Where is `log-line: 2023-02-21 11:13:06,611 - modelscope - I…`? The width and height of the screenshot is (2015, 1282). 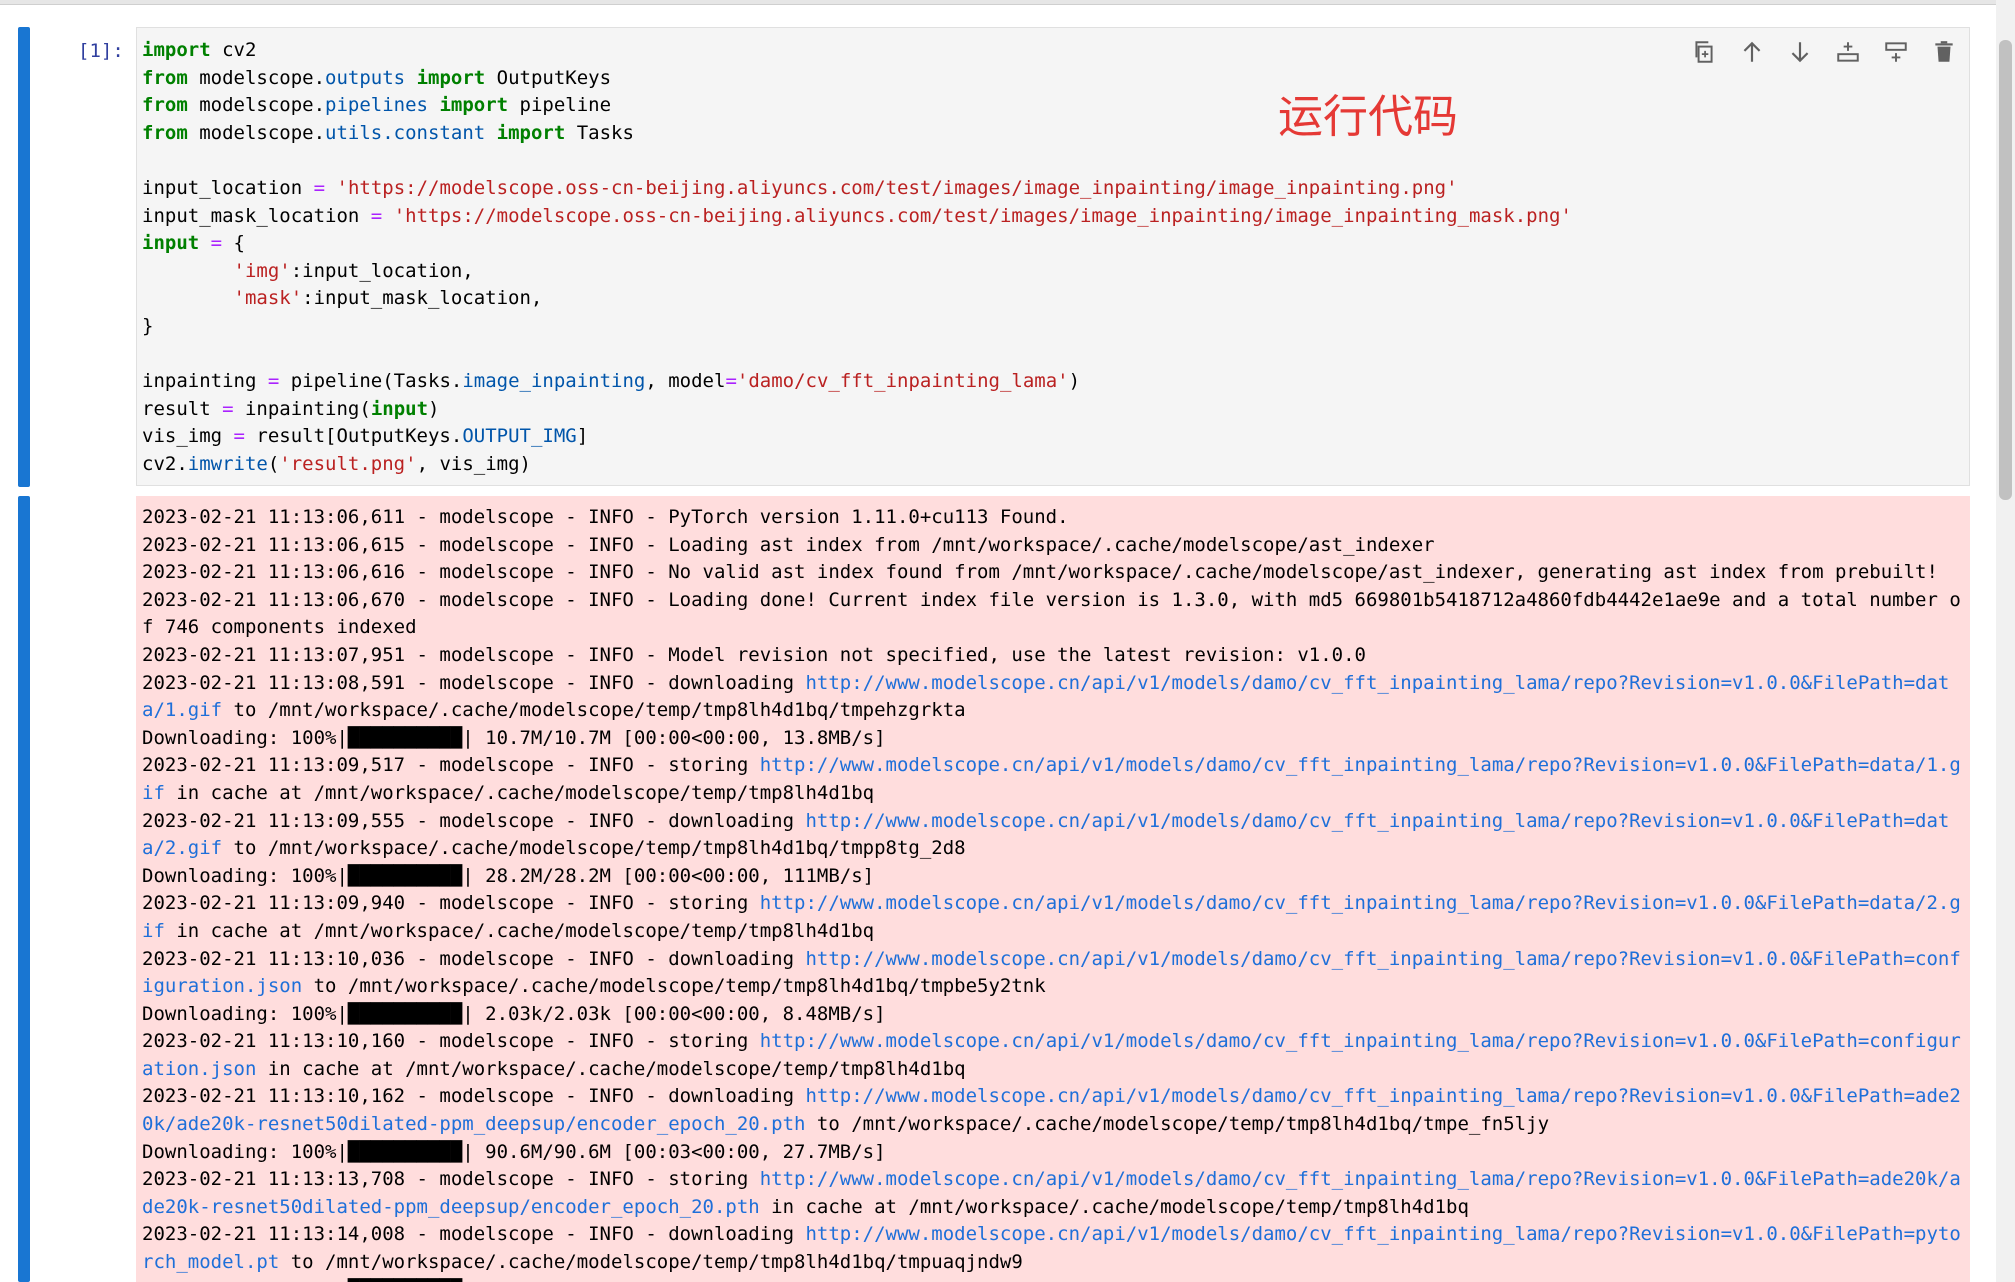 log-line: 2023-02-21 11:13:06,611 - modelscope - I… is located at coordinates (1053, 518).